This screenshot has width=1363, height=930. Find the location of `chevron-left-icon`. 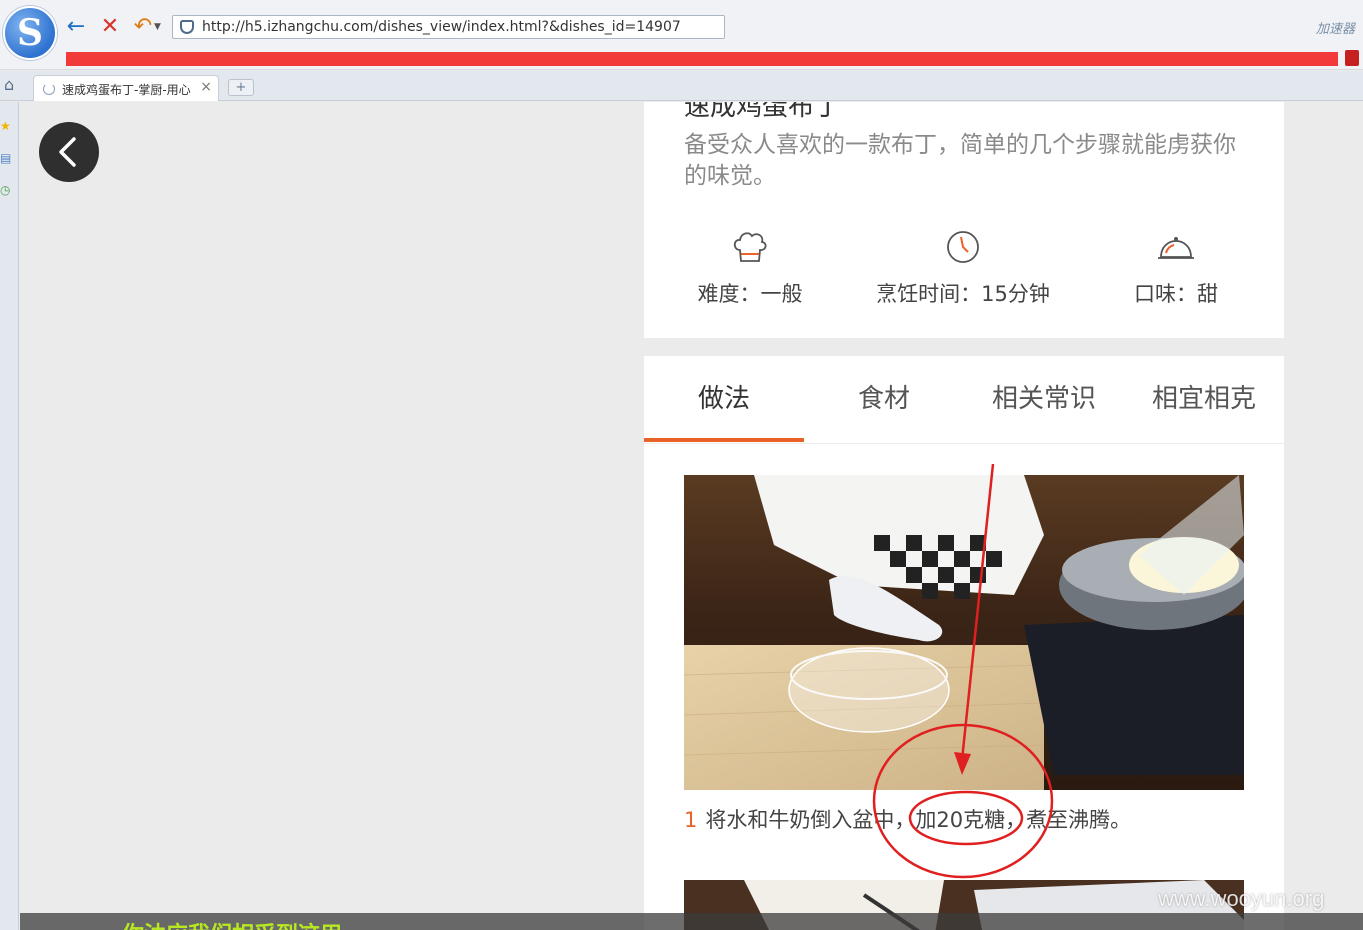

chevron-left-icon is located at coordinates (67, 152).